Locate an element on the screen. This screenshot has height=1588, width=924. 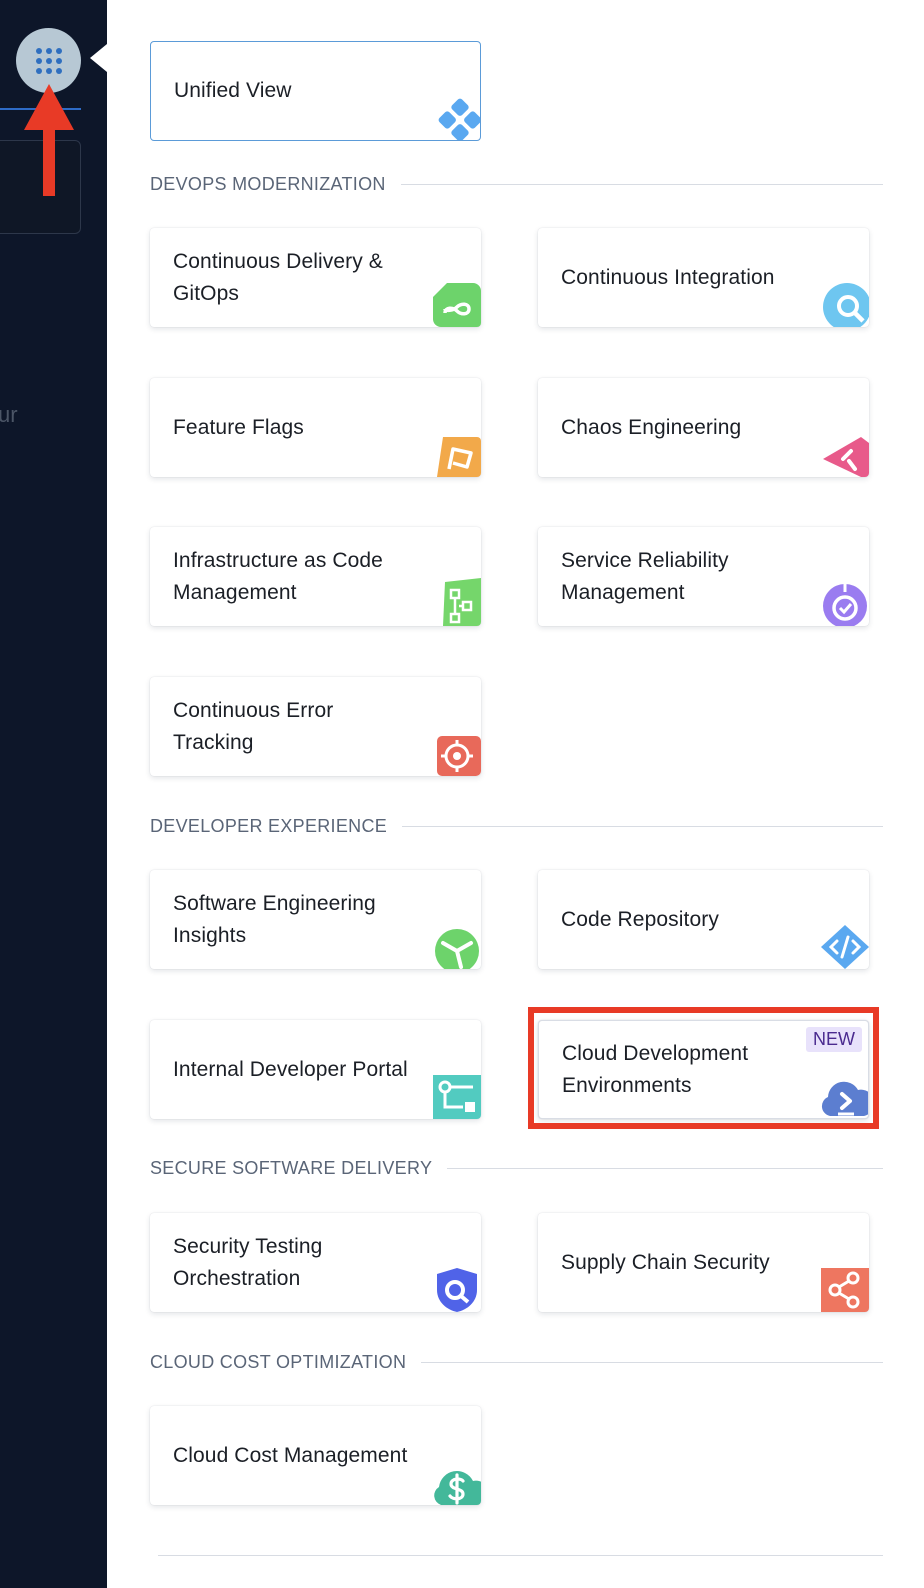
tile-label: Feature Flags is located at coordinates (238, 427).